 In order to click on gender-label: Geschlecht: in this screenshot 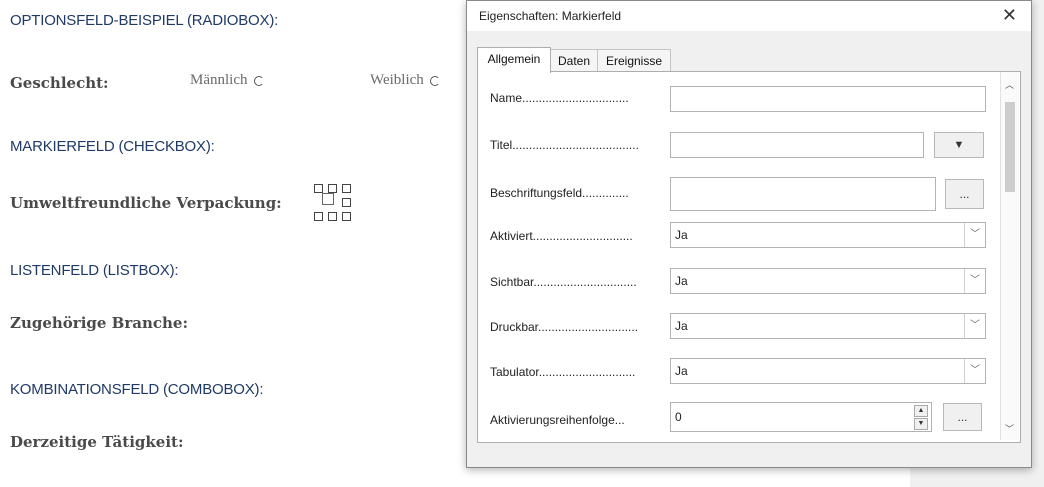, I will do `click(59, 83)`.